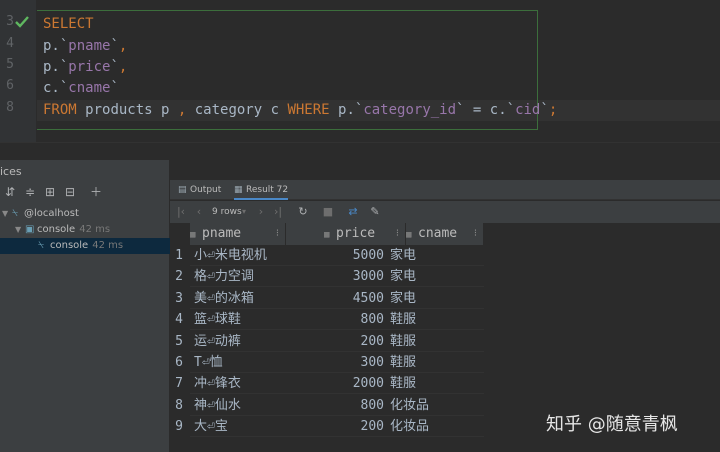 The width and height of the screenshot is (720, 452). Describe the element at coordinates (612, 424) in the screenshot. I see `watermark: 知乎 @随意青枫` at that location.